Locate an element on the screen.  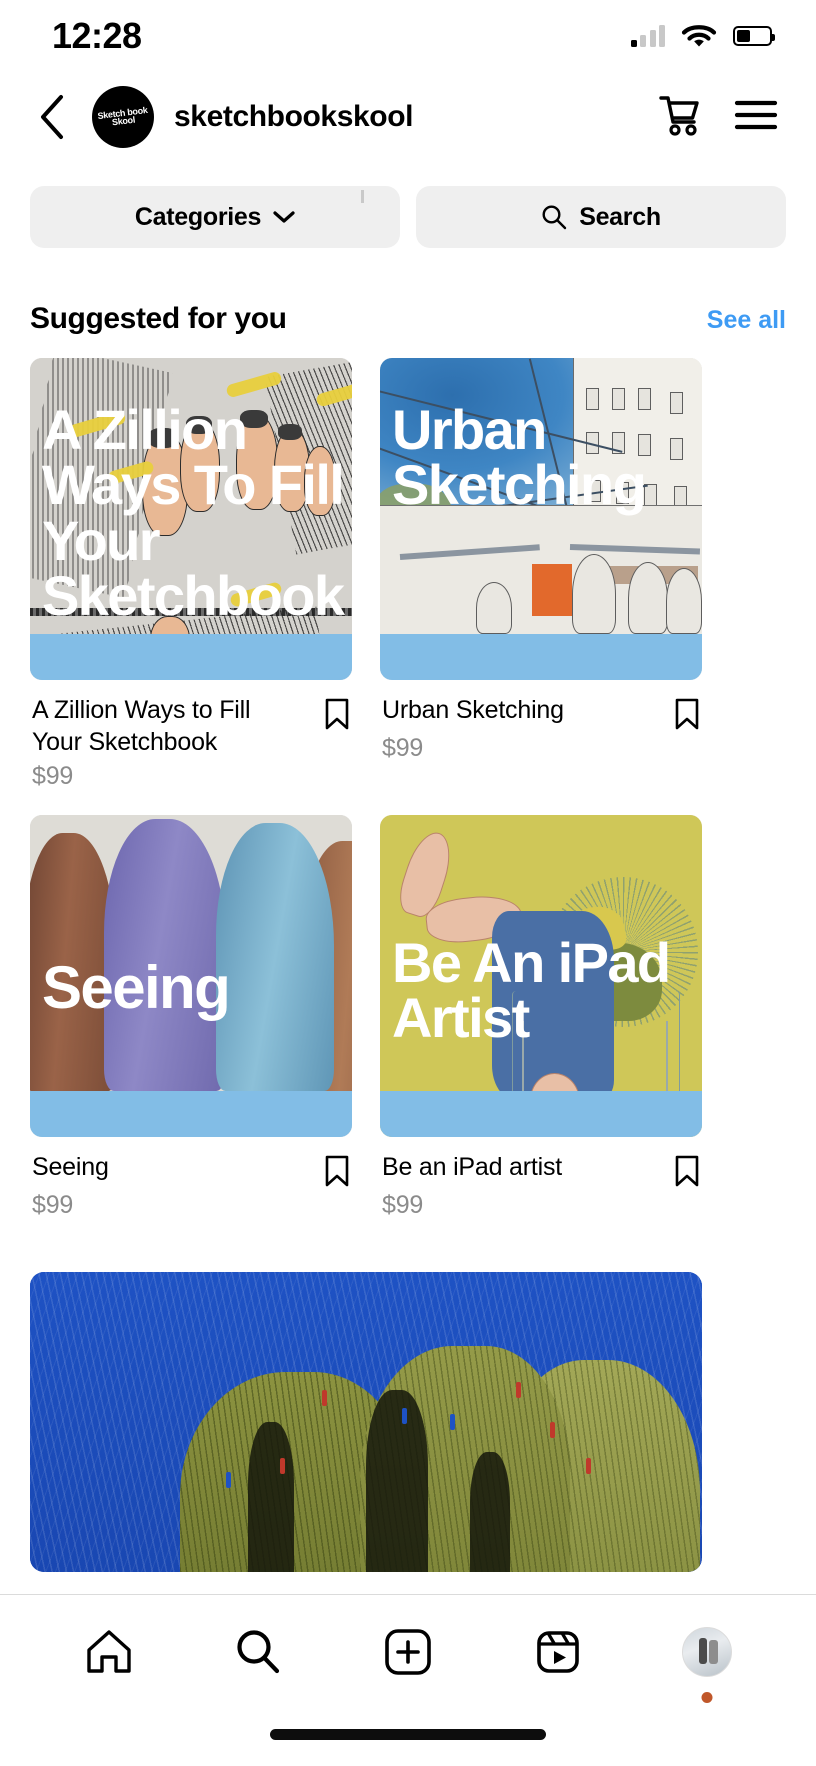
app-header: Sketch book Skool sketchbookskool is located at coordinates (408, 117).